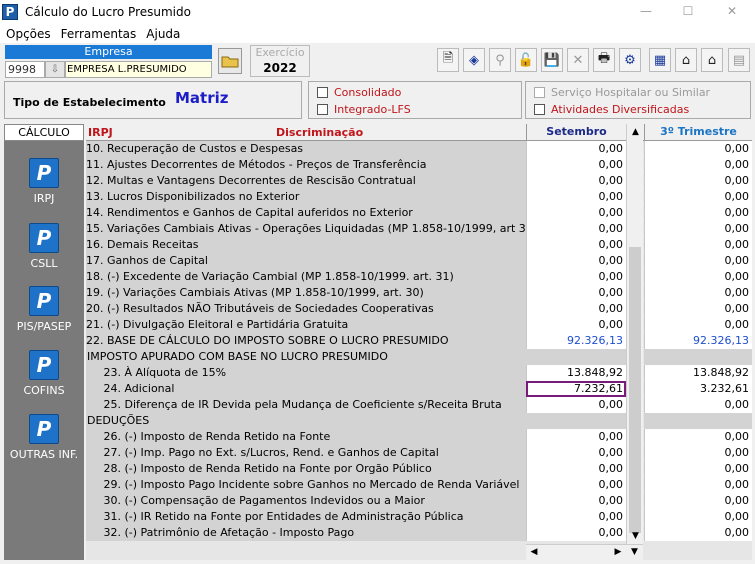 This screenshot has width=755, height=564. What do you see at coordinates (732, 11) in the screenshot?
I see `close-icon: ✕` at bounding box center [732, 11].